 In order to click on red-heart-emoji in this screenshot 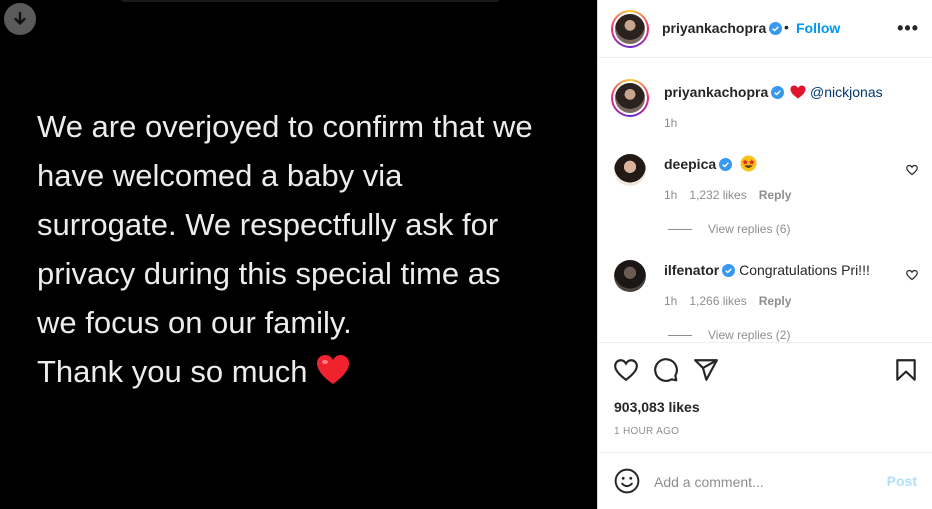, I will do `click(333, 375)`.